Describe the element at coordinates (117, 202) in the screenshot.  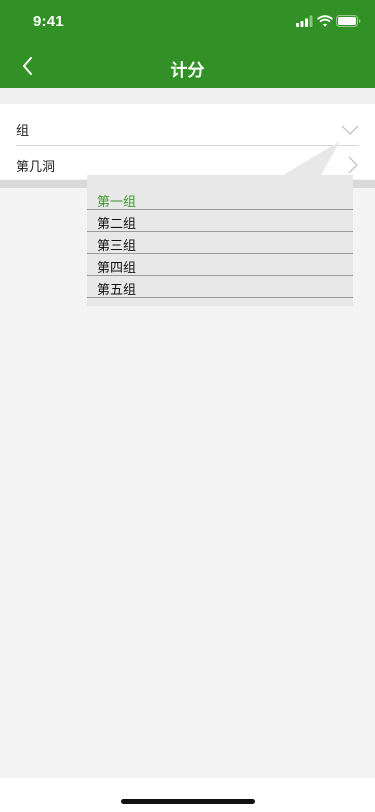
I see `option-label: 第一组` at that location.